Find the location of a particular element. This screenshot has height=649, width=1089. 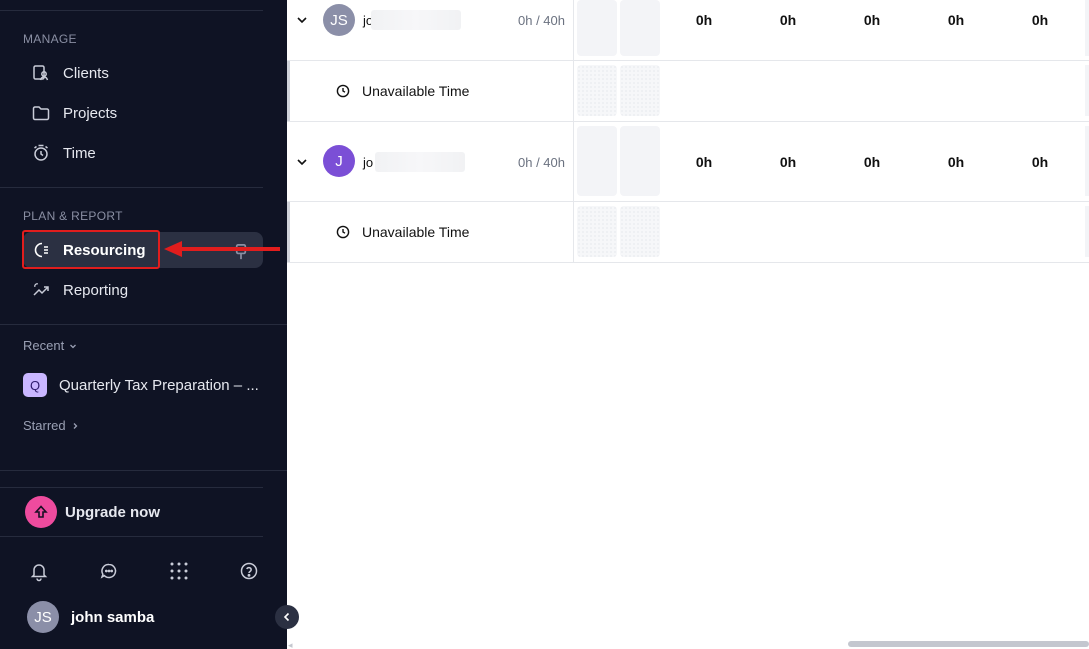

person-name: jo is located at coordinates (368, 162).